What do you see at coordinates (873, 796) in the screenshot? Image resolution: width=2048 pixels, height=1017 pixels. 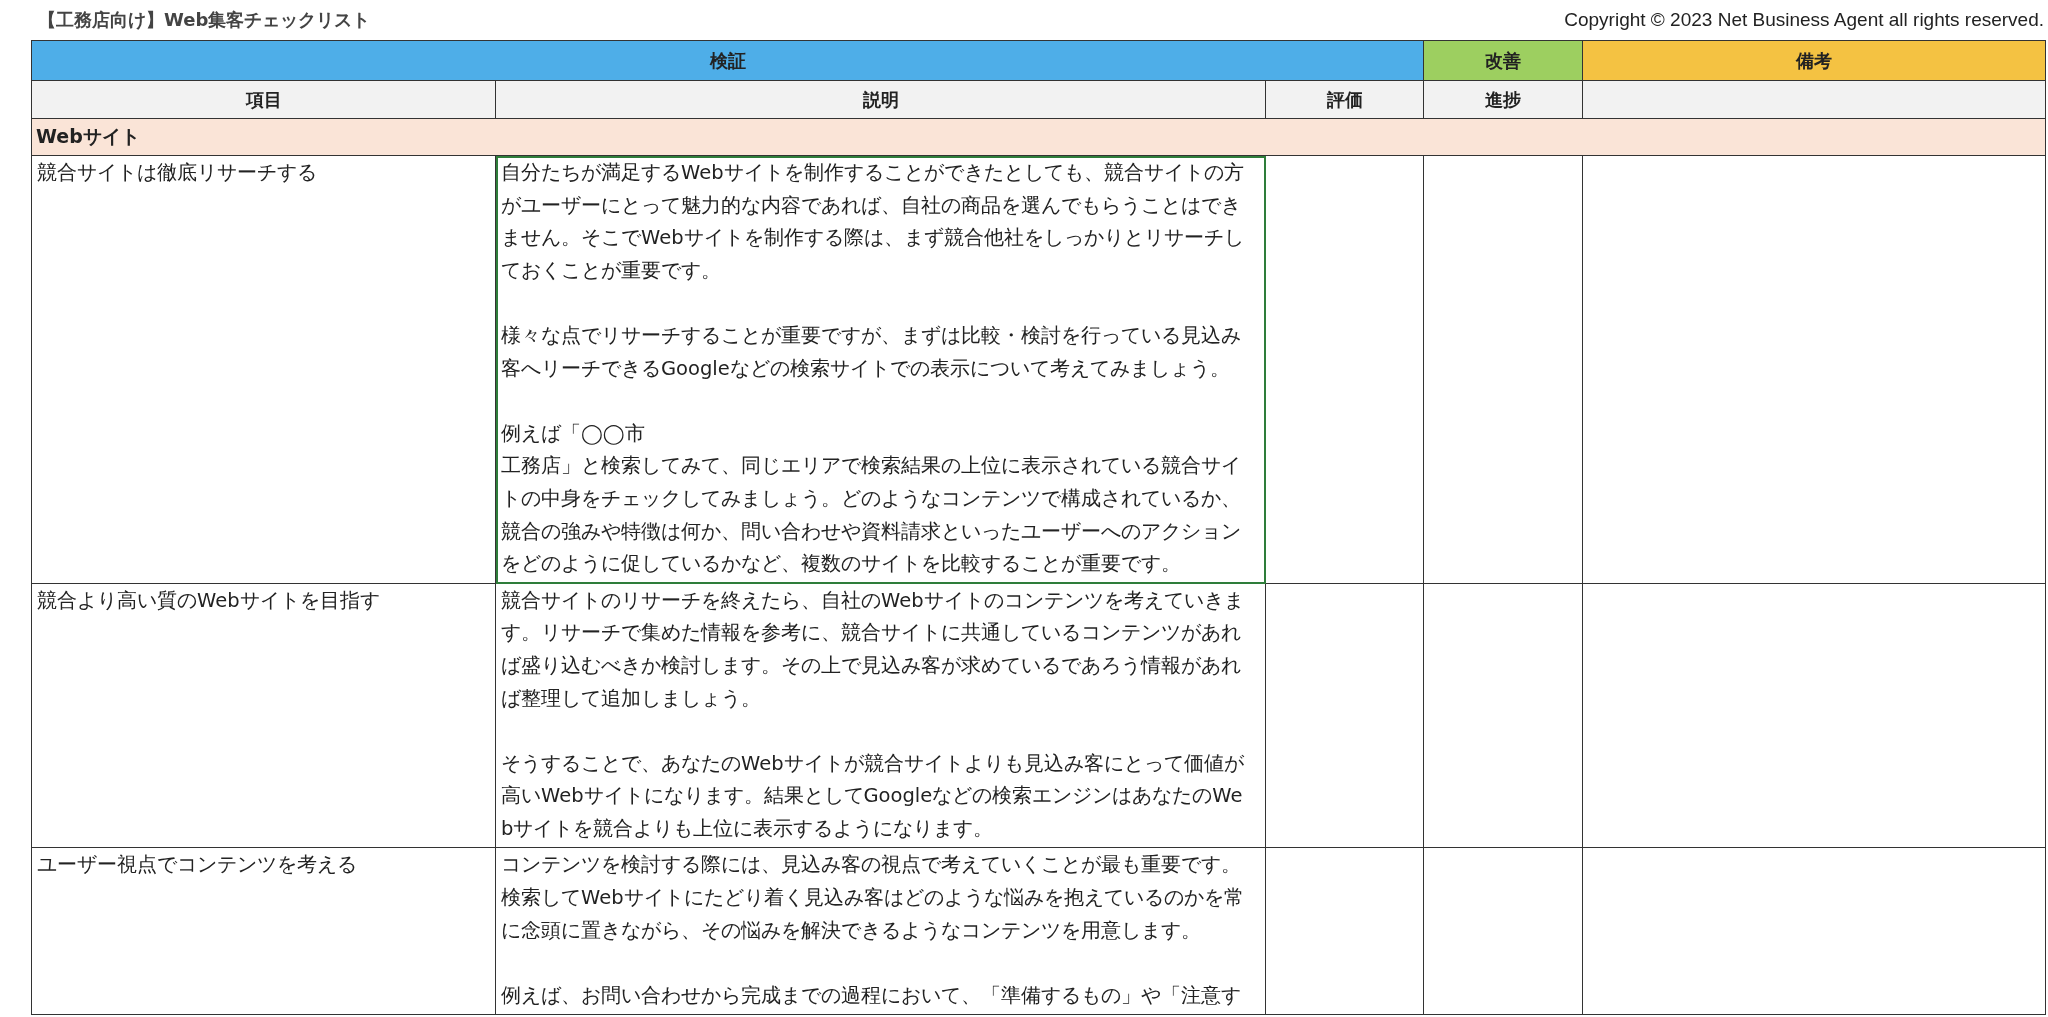 I see `description-paragraph: そうすることで、あなたのWebサイトが競合サイトよりも見込み客にとって価値が 高いWebサイトになります。結果としてGoogleなどの検索エンジンはあなたのWe bサイトを競合よりも上位に表示するようになります。` at bounding box center [873, 796].